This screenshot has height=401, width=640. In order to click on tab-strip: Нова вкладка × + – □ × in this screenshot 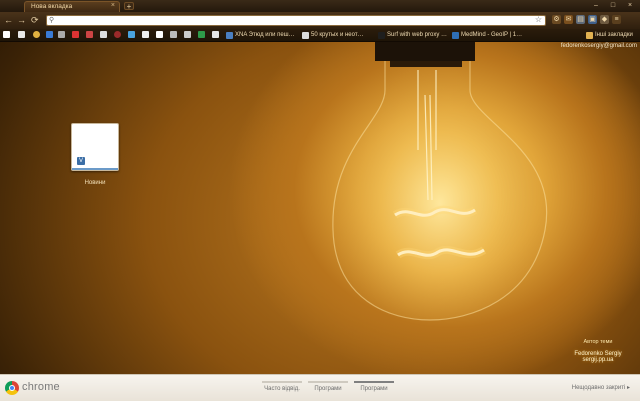, I will do `click(320, 6)`.